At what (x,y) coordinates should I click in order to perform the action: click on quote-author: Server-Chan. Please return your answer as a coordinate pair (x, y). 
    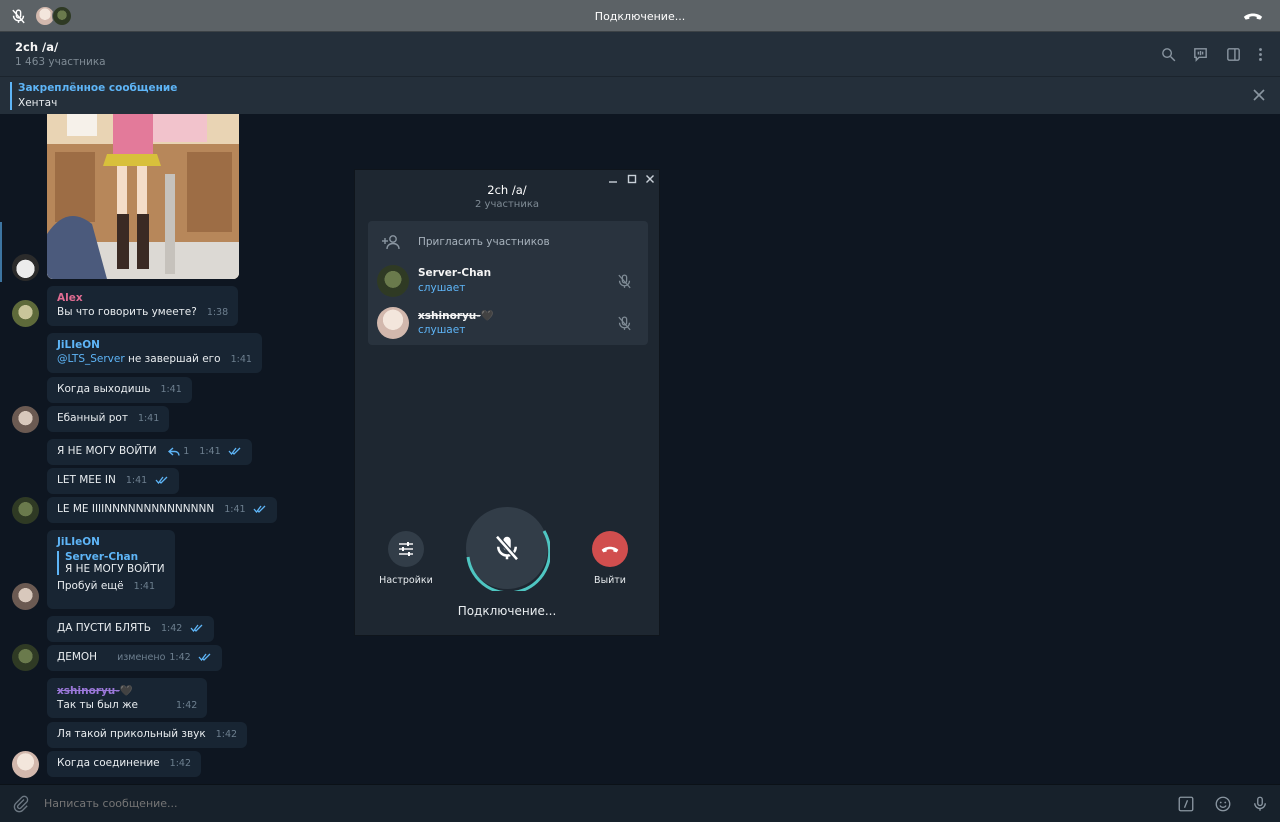
    Looking at the image, I should click on (102, 557).